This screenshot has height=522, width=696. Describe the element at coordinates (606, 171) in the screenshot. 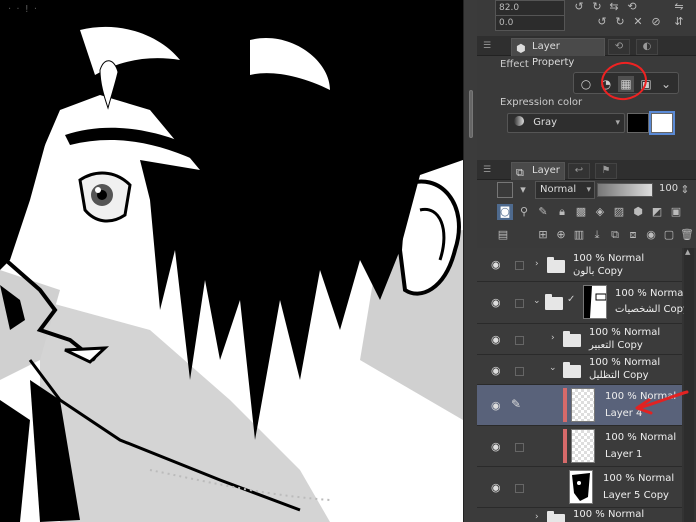

I see `tab-auto-action: ⚑` at that location.